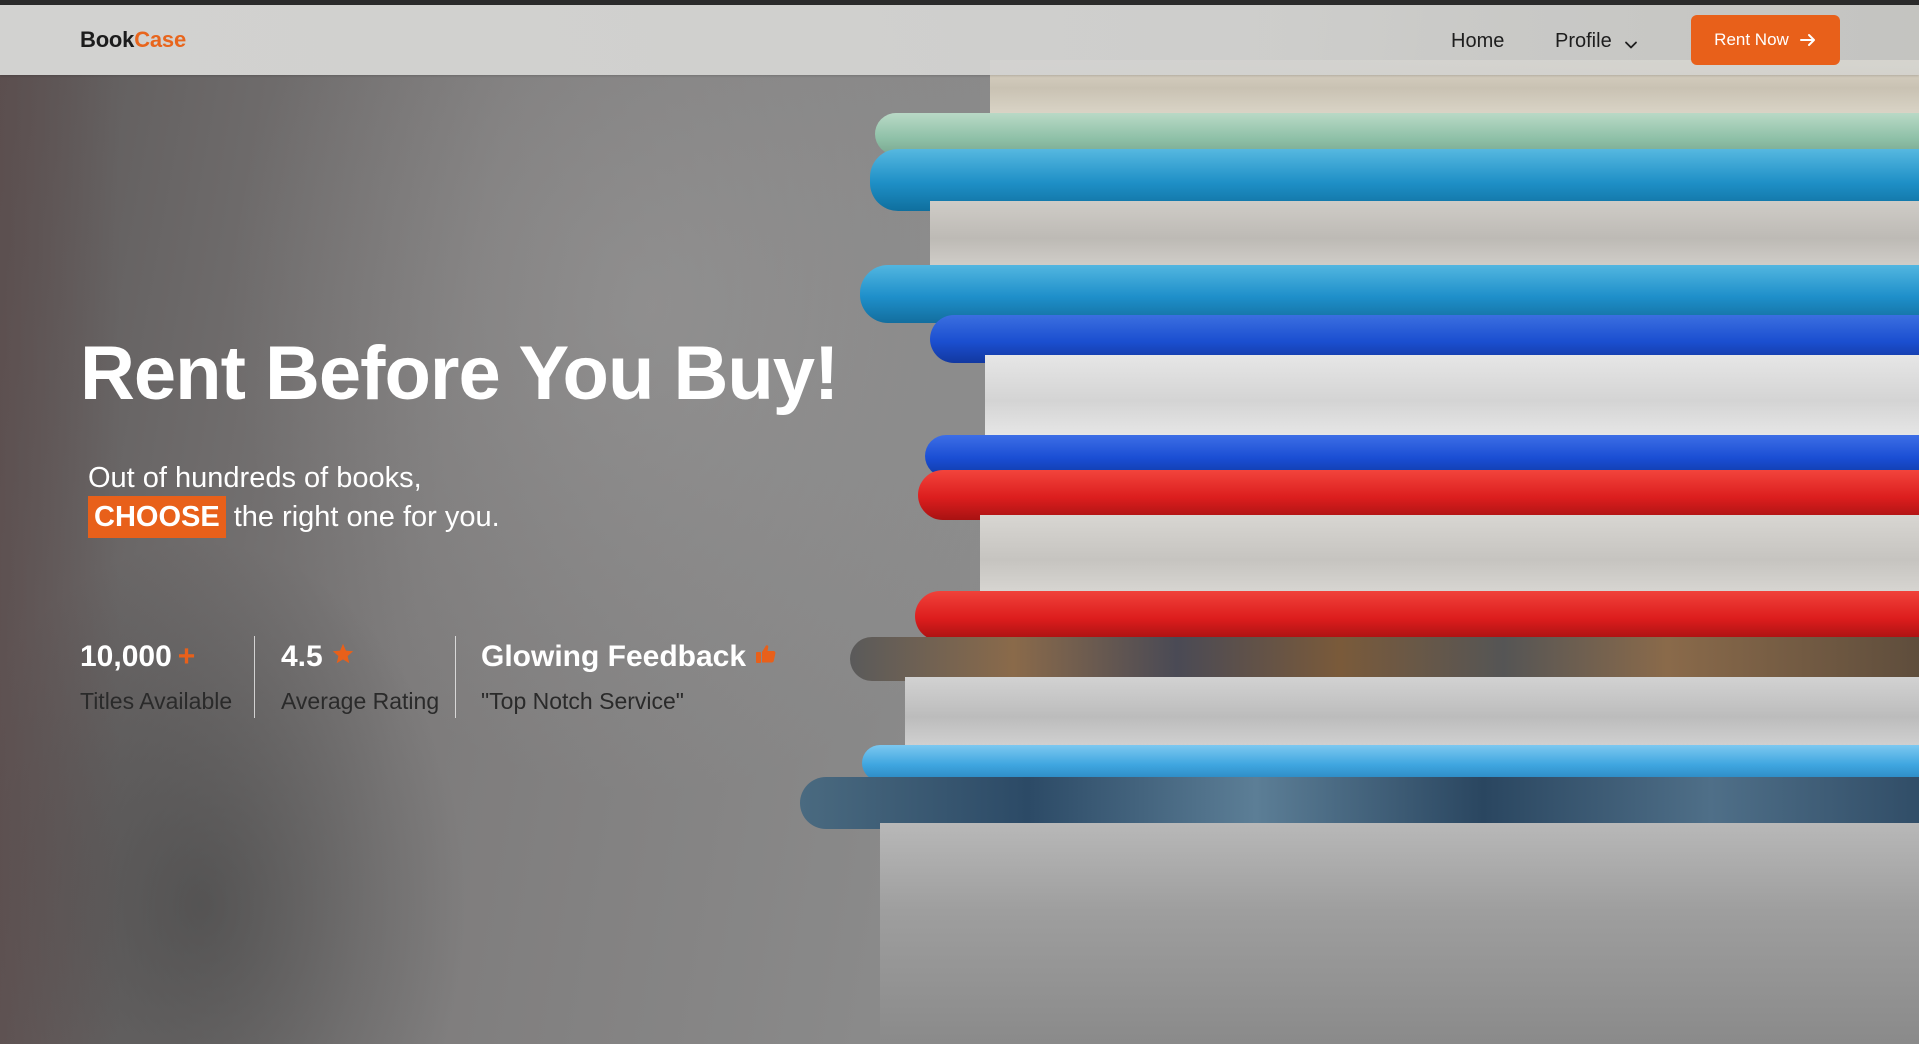 The width and height of the screenshot is (1919, 1044). Describe the element at coordinates (582, 701) in the screenshot. I see `stat-feedback-label: "Top Notch Service"` at that location.